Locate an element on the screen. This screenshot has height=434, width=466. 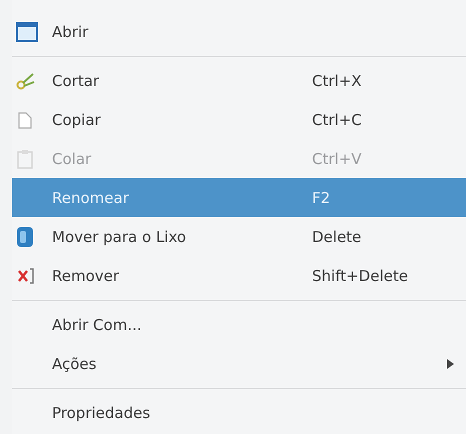
menu-item: Copiar Ctrl+C is located at coordinates (239, 119).